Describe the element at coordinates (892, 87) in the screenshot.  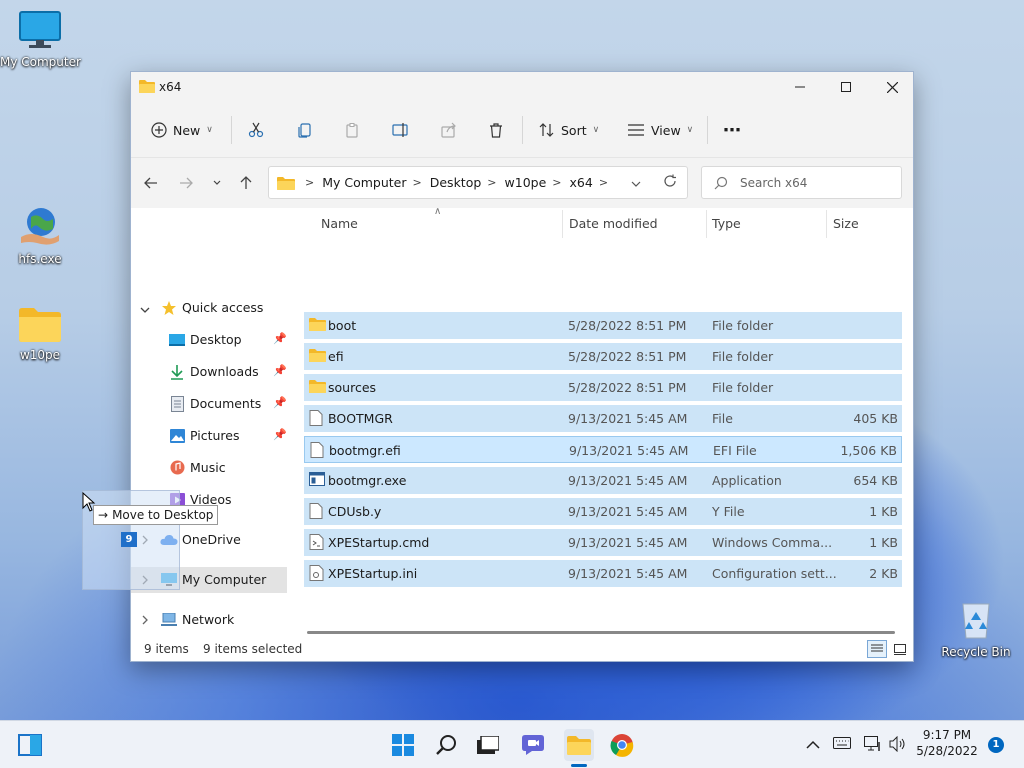
I see `close-button` at that location.